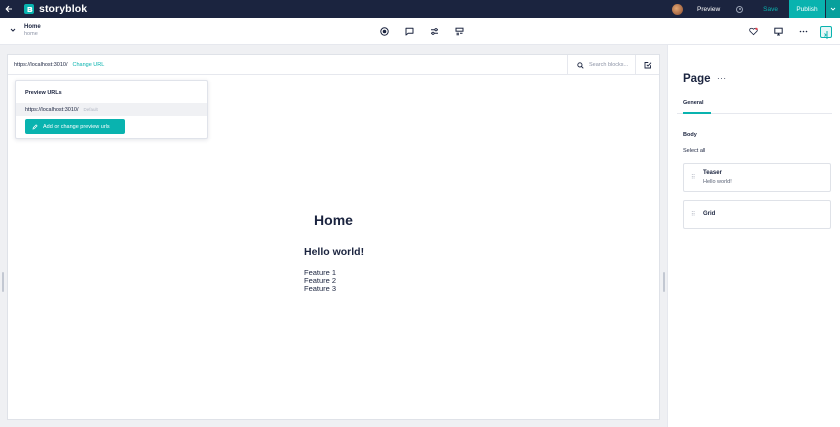 This screenshot has width=840, height=427. Describe the element at coordinates (420, 9) in the screenshot. I see `top-bar: storyblok Preview Save Publish` at that location.